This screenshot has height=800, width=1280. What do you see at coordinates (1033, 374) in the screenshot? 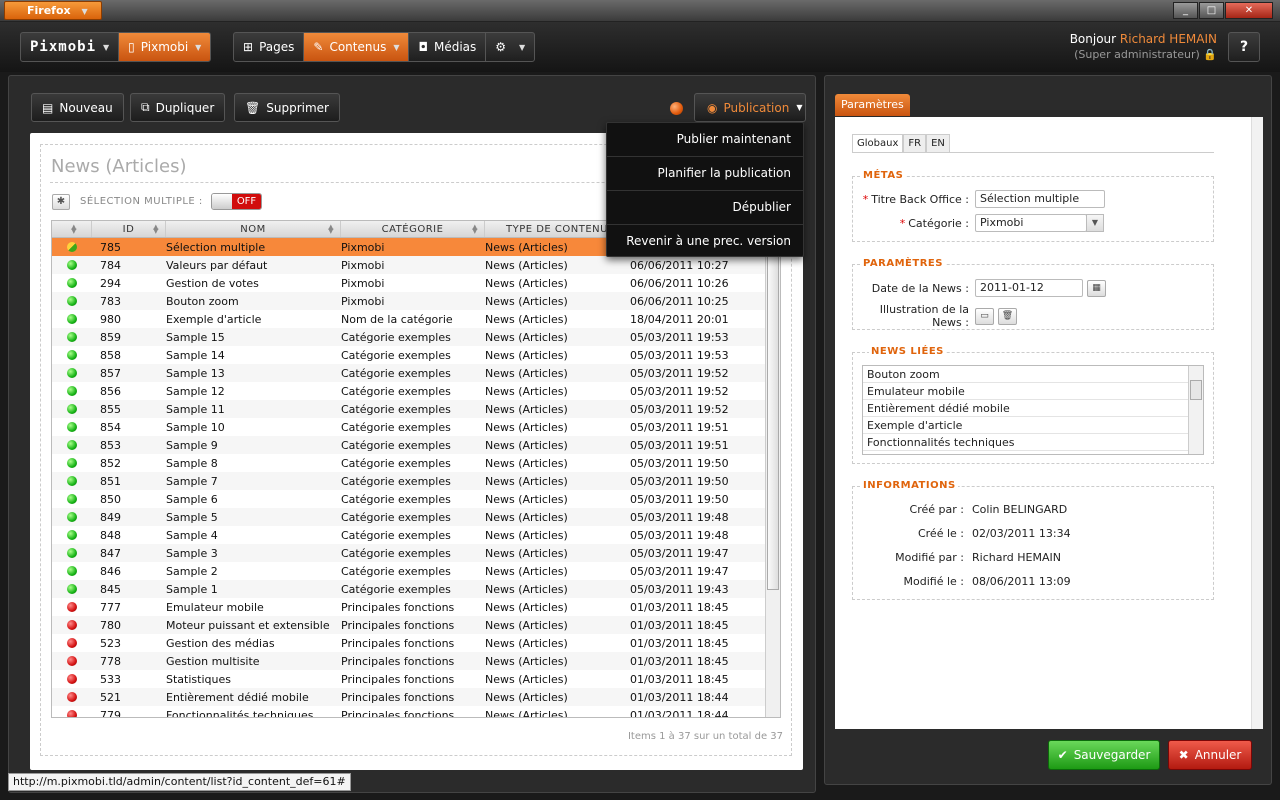
I see `list-item: Bouton zoom` at bounding box center [1033, 374].